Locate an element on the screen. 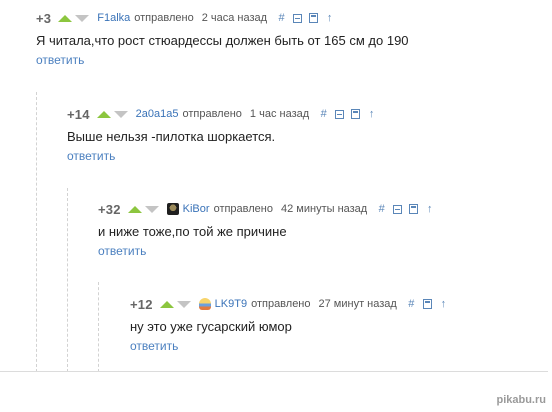  author-link: F1alka is located at coordinates (113, 18).